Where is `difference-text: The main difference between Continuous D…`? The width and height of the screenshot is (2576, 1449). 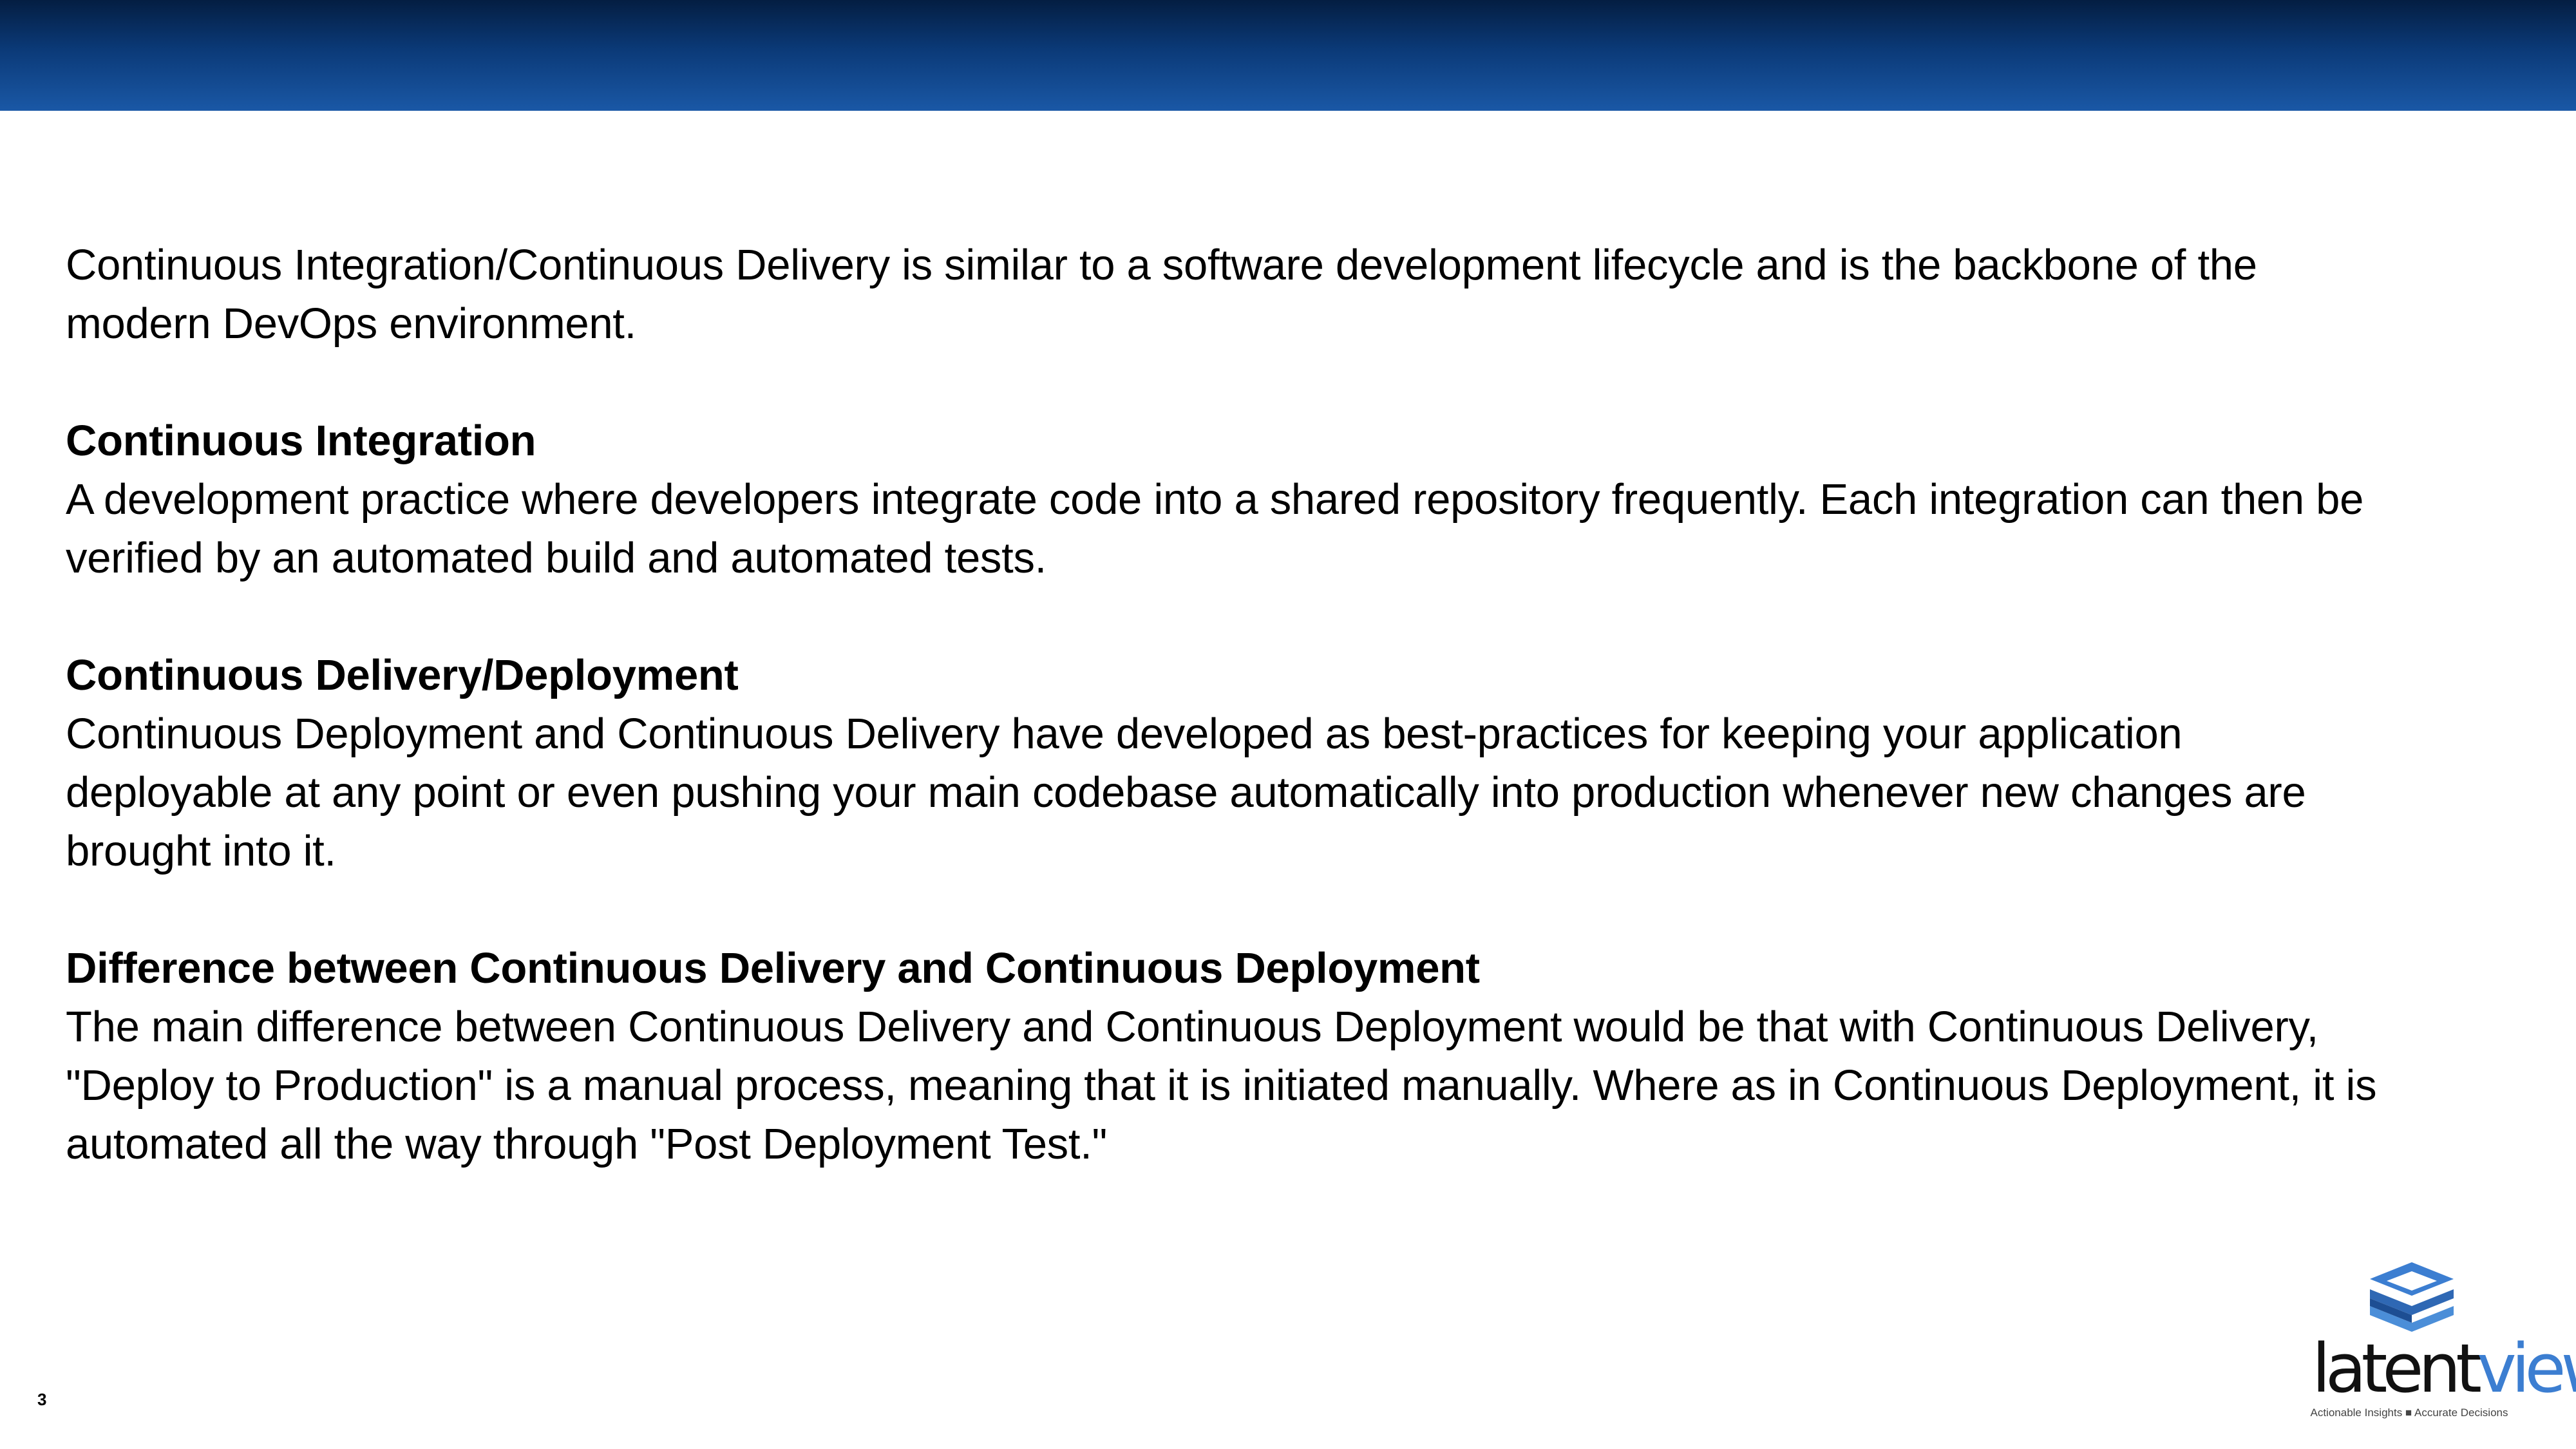
difference-text: The main difference between Continuous D… is located at coordinates (1222, 1085).